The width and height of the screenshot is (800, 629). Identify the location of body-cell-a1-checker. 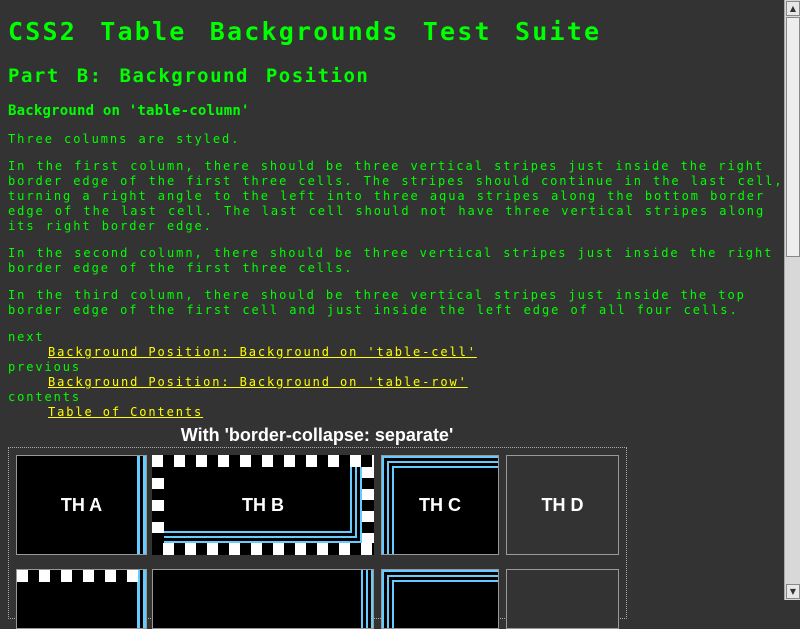
(77, 576).